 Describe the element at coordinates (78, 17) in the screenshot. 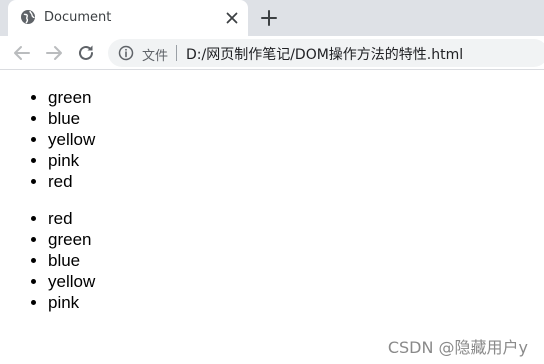

I see `tab-title: Document` at that location.